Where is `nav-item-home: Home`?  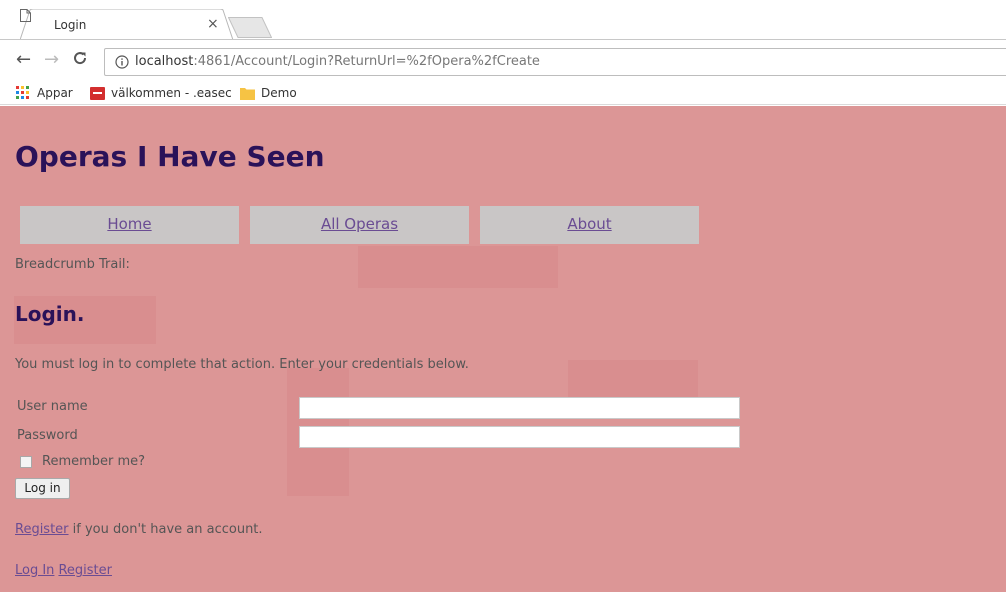 nav-item-home: Home is located at coordinates (129, 225).